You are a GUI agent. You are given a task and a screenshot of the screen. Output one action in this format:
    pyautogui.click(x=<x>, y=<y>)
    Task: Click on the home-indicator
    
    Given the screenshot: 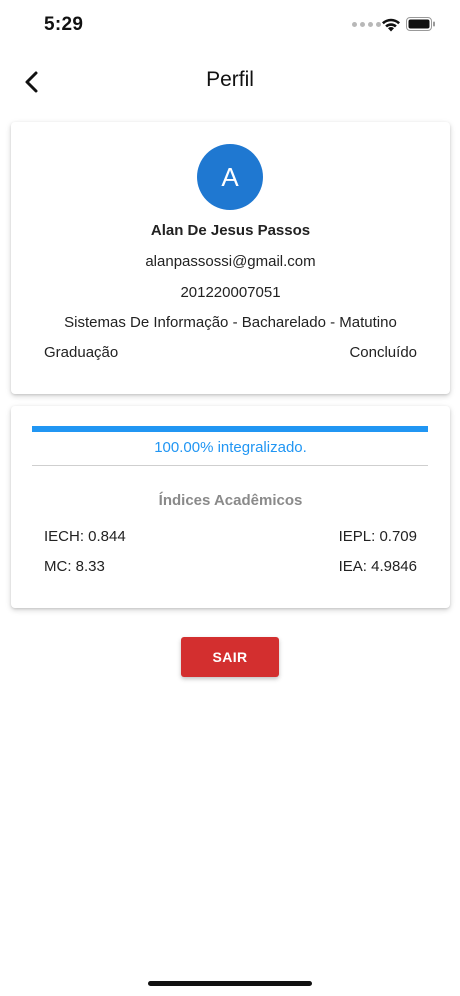 What is the action you would take?
    pyautogui.click(x=230, y=983)
    